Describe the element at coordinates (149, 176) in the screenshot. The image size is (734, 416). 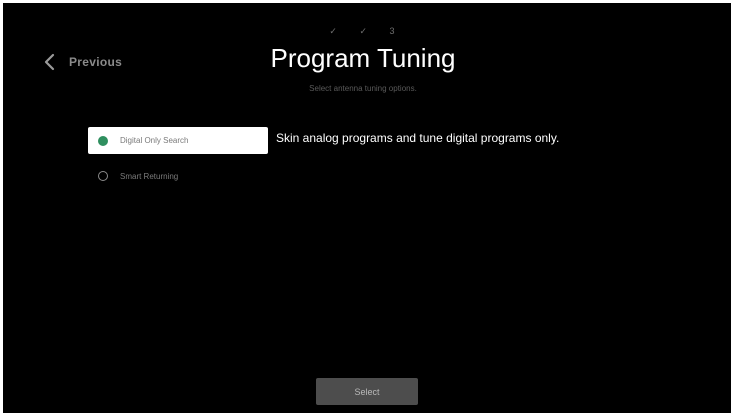
I see `option-label: Smart Returning` at that location.